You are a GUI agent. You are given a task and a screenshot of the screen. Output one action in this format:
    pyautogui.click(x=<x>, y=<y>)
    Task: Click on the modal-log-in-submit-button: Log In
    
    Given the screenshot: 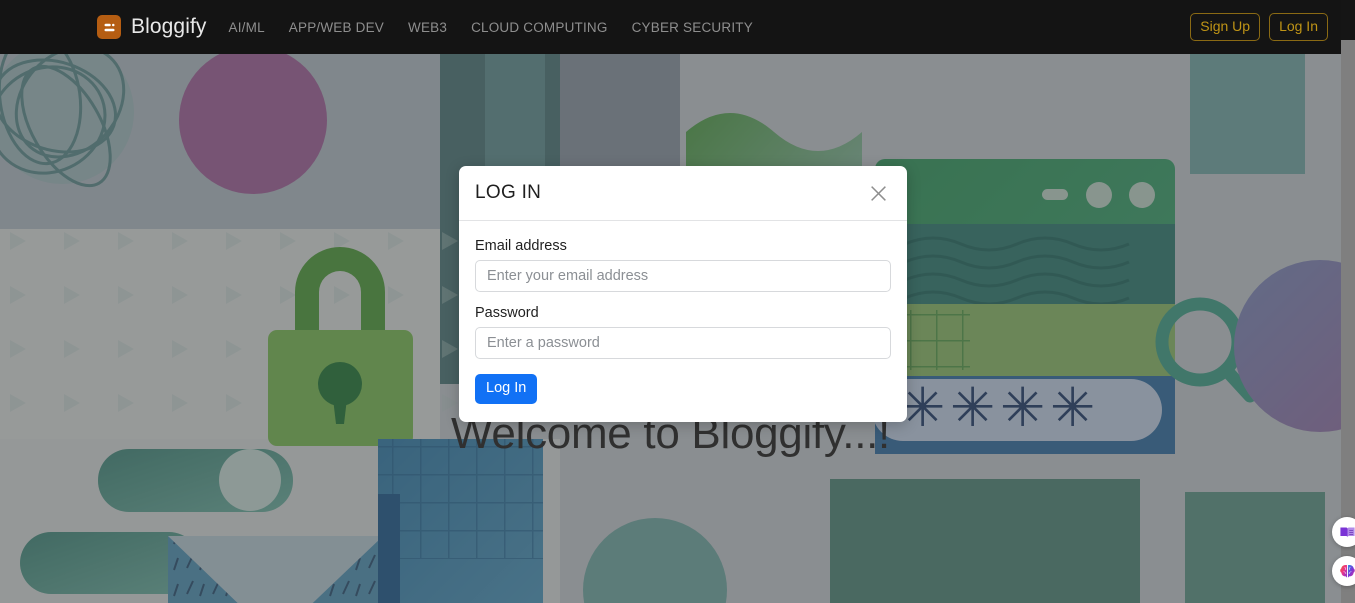 What is the action you would take?
    pyautogui.click(x=506, y=389)
    